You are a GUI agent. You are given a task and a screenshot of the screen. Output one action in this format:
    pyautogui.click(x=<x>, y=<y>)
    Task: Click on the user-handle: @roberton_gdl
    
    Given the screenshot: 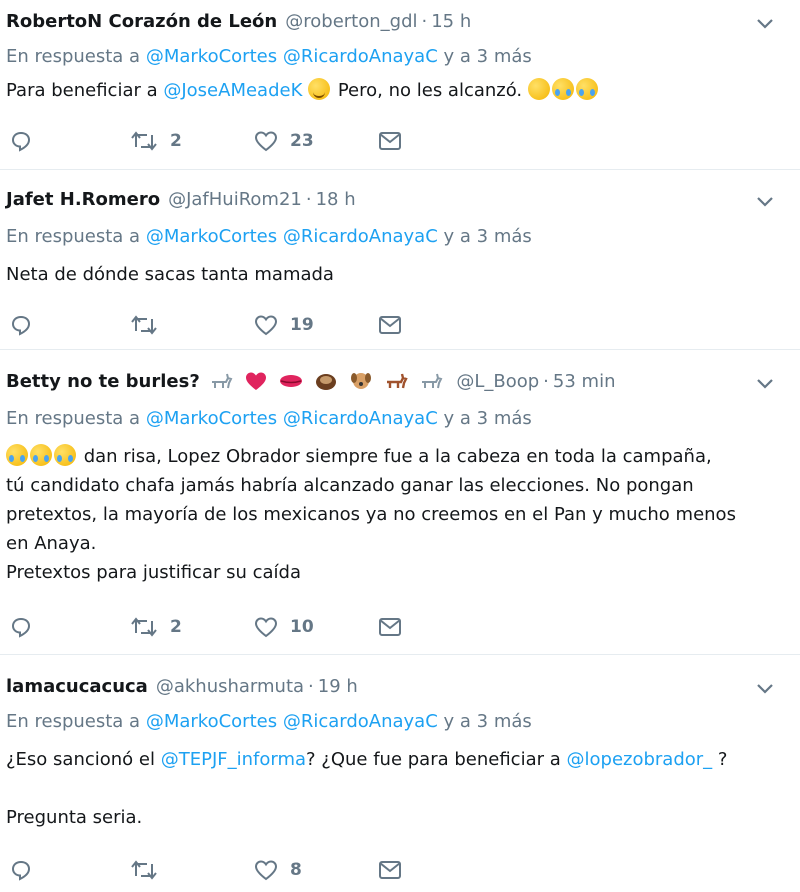 What is the action you would take?
    pyautogui.click(x=351, y=21)
    